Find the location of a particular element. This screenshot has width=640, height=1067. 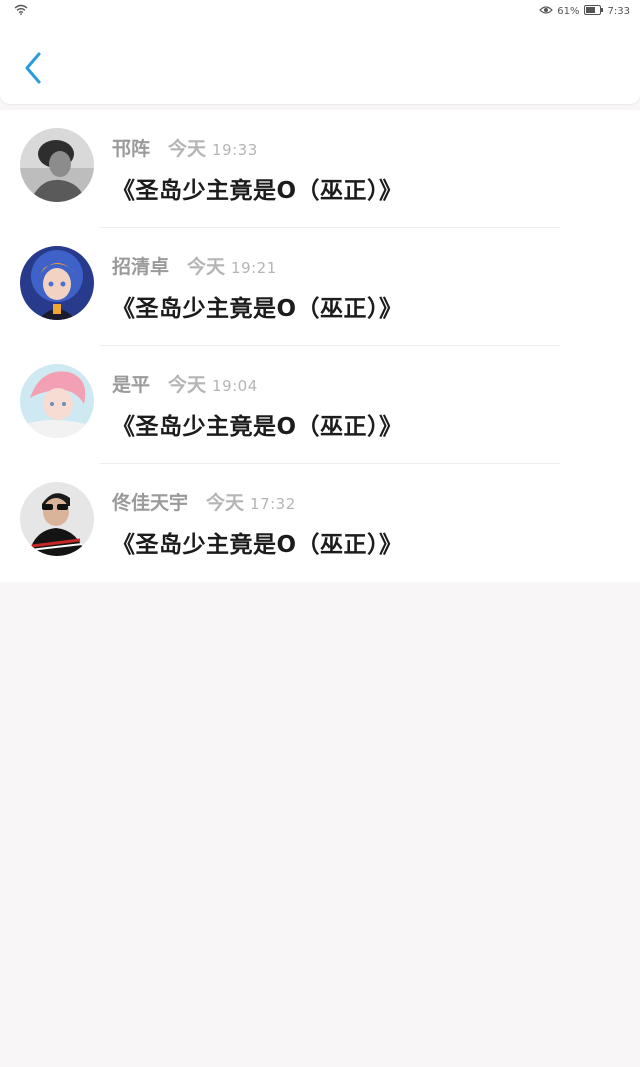

comment-time: 今天 19:33 is located at coordinates (213, 149).